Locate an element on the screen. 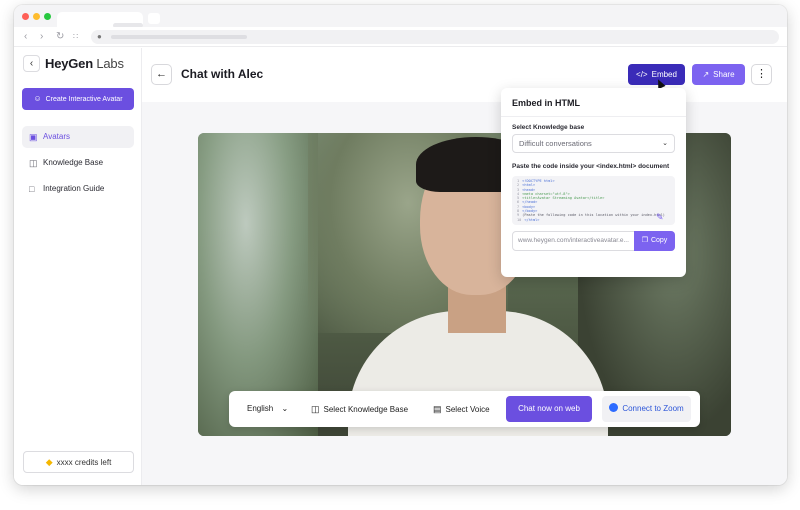 This screenshot has height=510, width=800. heygen-logo: HeyGen Labs is located at coordinates (84, 63).